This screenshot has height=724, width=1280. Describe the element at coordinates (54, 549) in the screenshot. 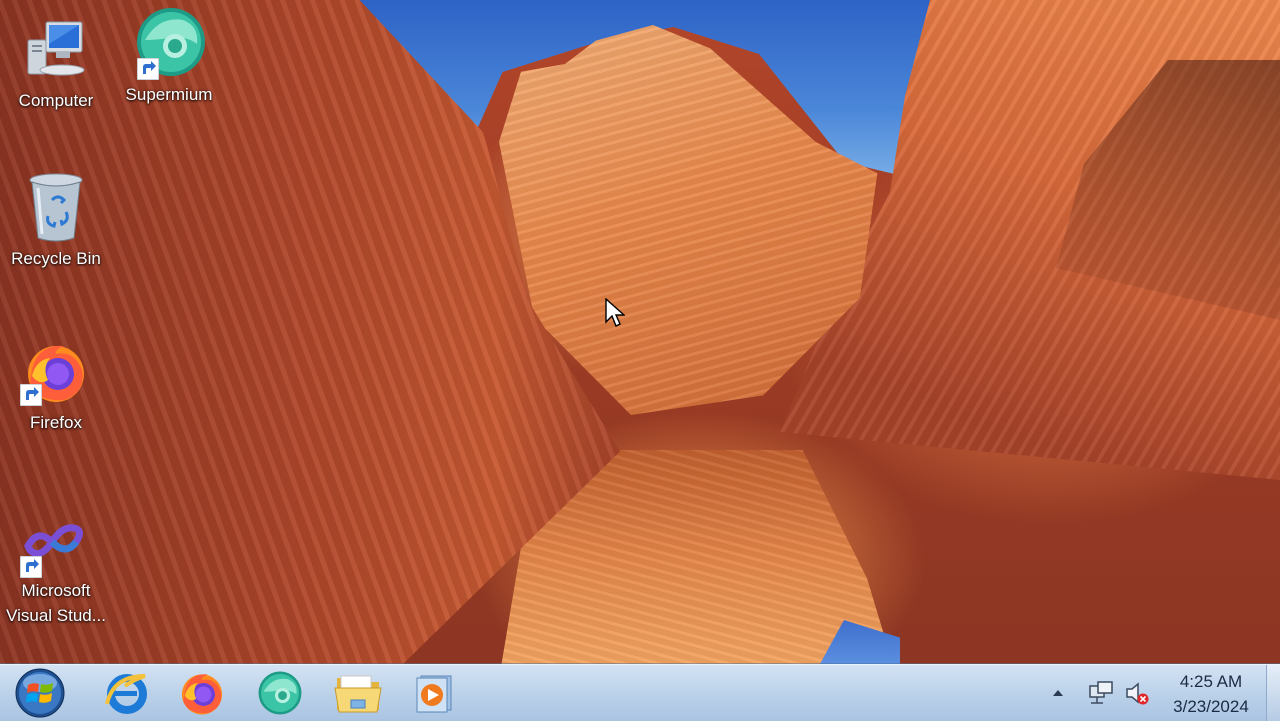

I see `visual-studio-icon` at that location.